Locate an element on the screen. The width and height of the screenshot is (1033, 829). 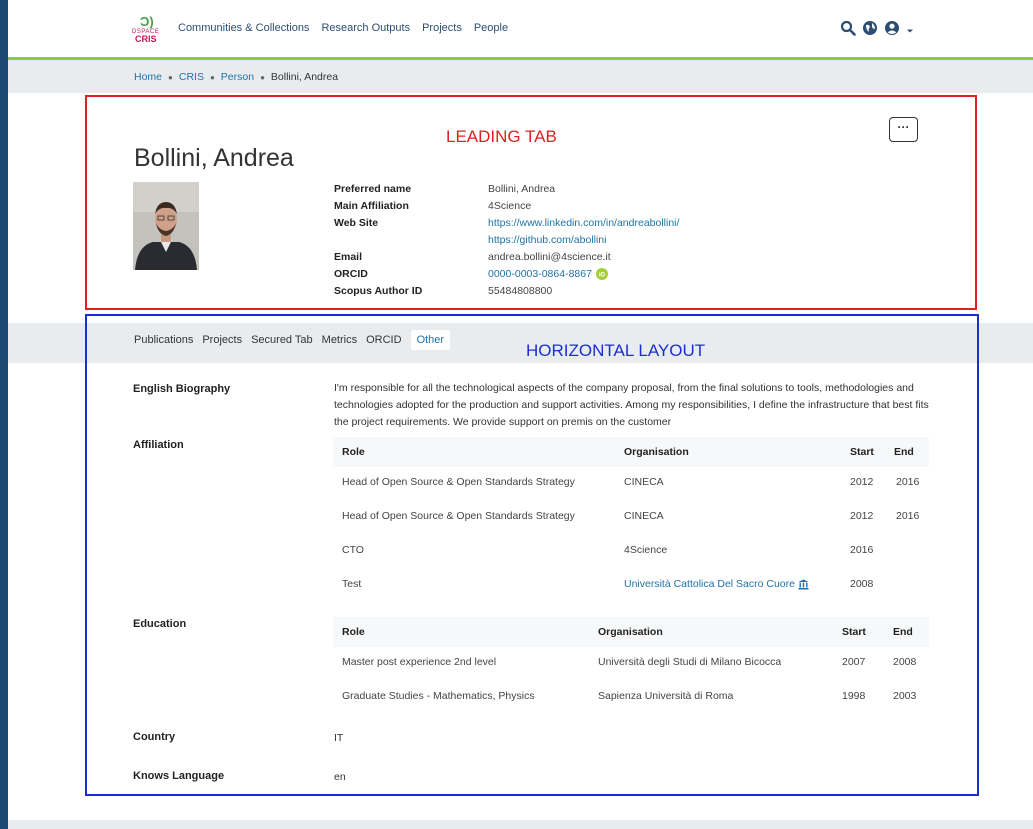
institution-icon is located at coordinates (803, 584).